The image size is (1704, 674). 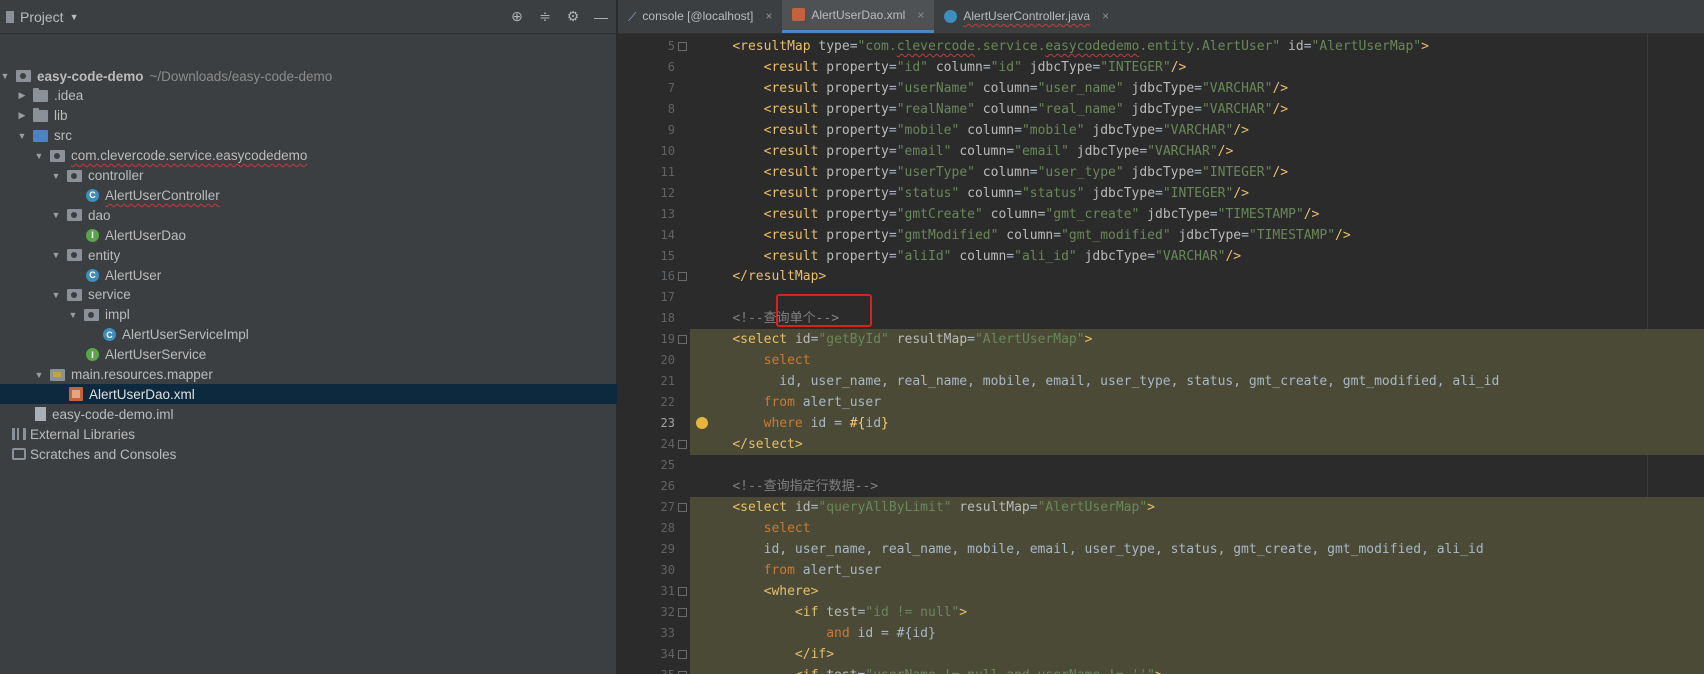 I want to click on code-token: <if, so click(x=810, y=612).